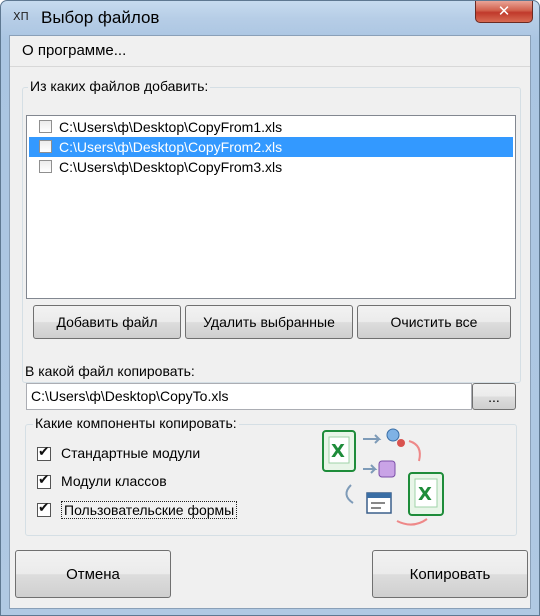 The image size is (540, 616). What do you see at coordinates (114, 481) in the screenshot?
I see `class-modules-label: Модули классов` at bounding box center [114, 481].